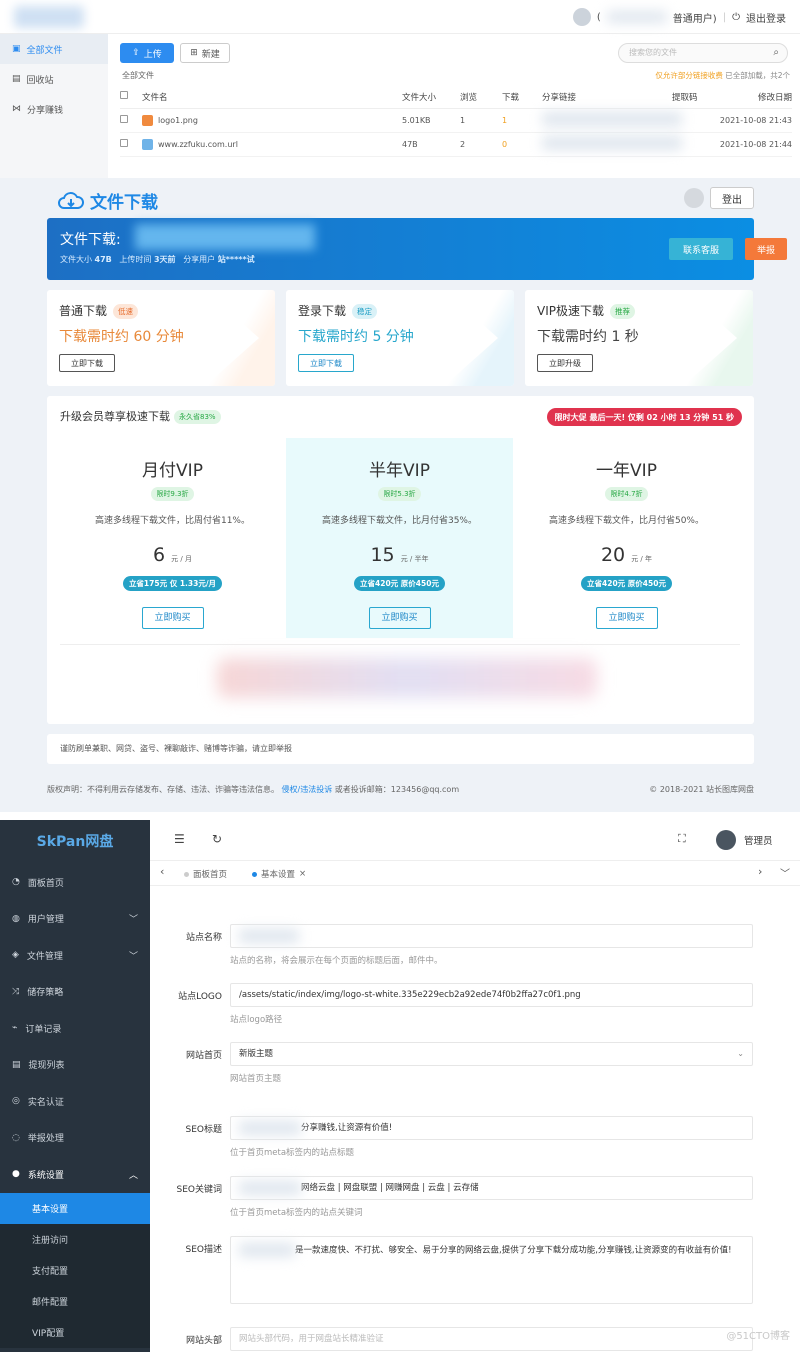  Describe the element at coordinates (682, 839) in the screenshot. I see `fullscreen-icon: ⛶` at that location.